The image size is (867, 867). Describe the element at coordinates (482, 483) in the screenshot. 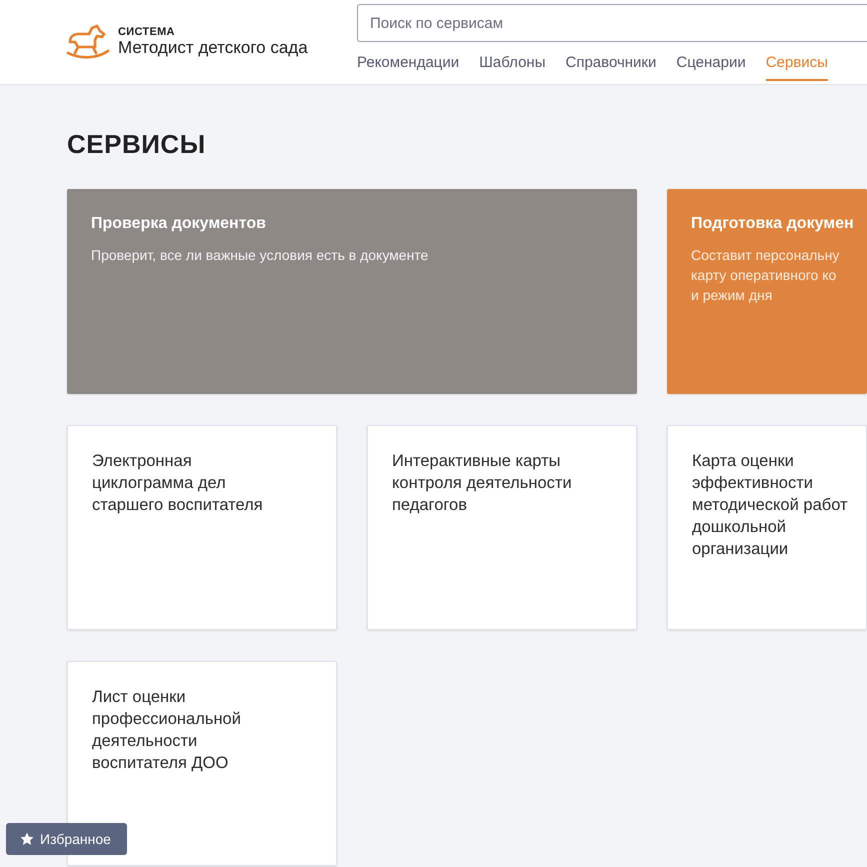

I see `card-title: Интерактивные карты контроля деятельности педагогов` at that location.